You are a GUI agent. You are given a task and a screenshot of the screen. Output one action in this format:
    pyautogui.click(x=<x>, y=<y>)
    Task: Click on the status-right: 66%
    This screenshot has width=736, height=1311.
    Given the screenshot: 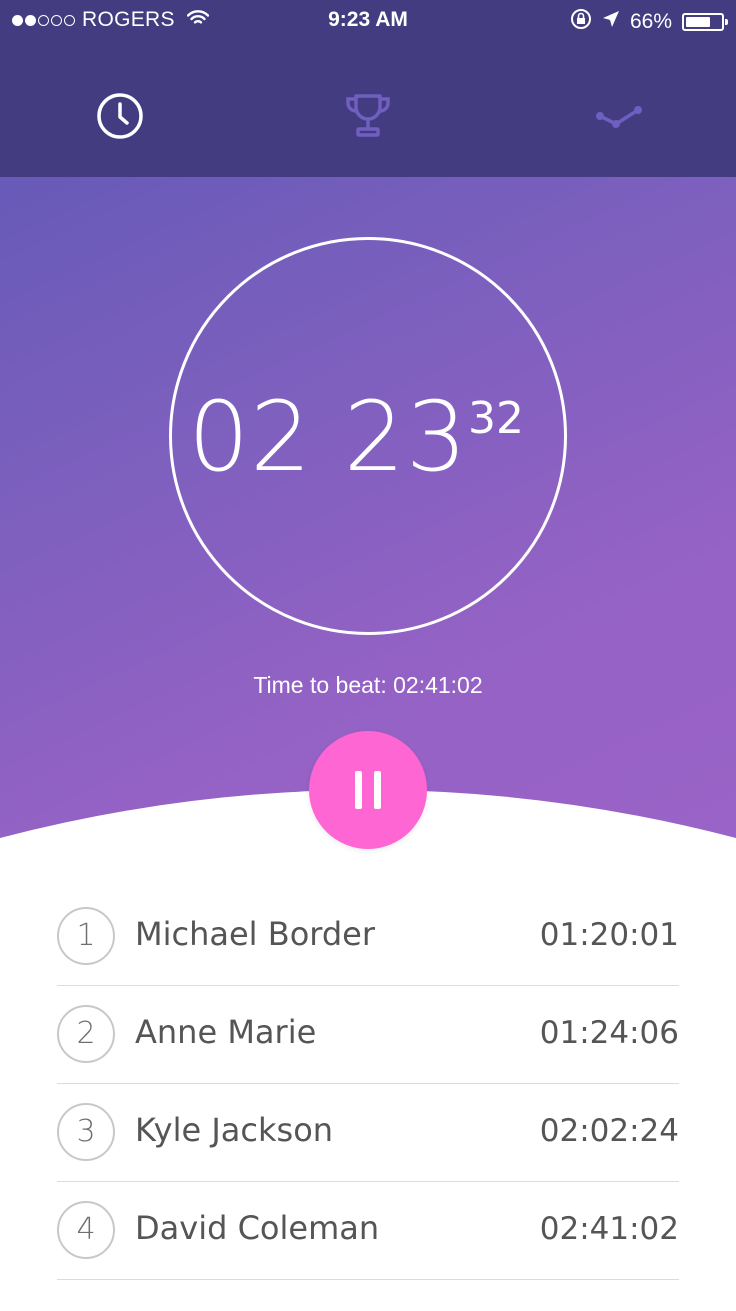 What is the action you would take?
    pyautogui.click(x=644, y=22)
    